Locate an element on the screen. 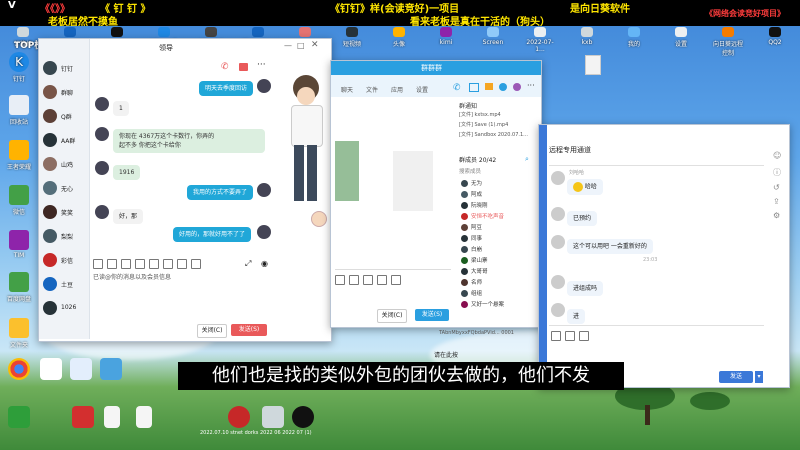 This screenshot has width=800, height=450. tool-icon is located at coordinates (273, 417).